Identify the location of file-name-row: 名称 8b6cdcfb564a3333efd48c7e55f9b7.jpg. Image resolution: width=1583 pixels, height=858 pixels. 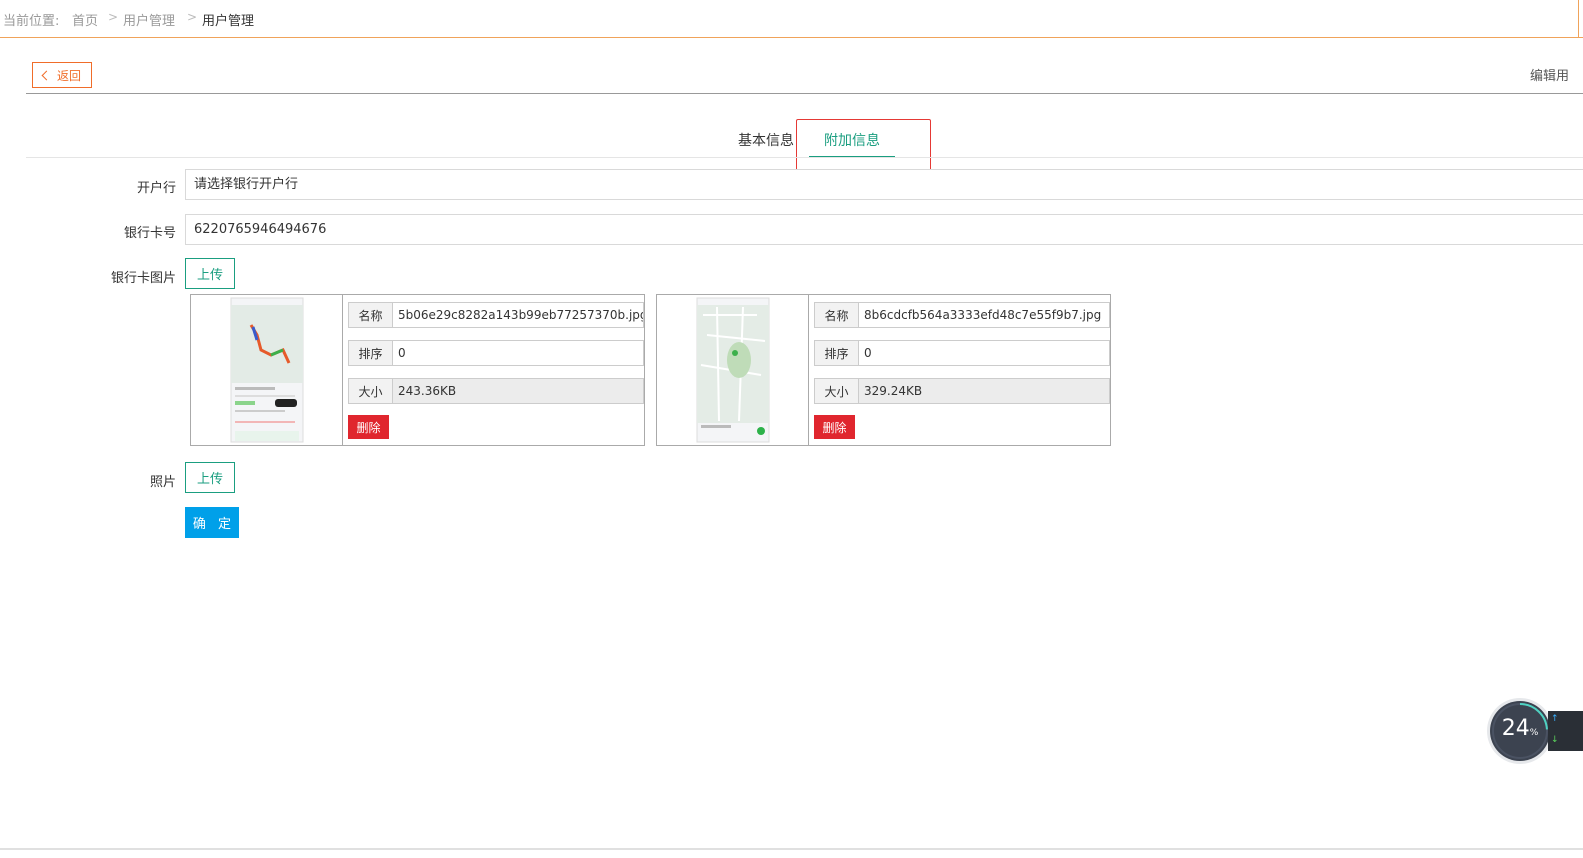
(962, 315).